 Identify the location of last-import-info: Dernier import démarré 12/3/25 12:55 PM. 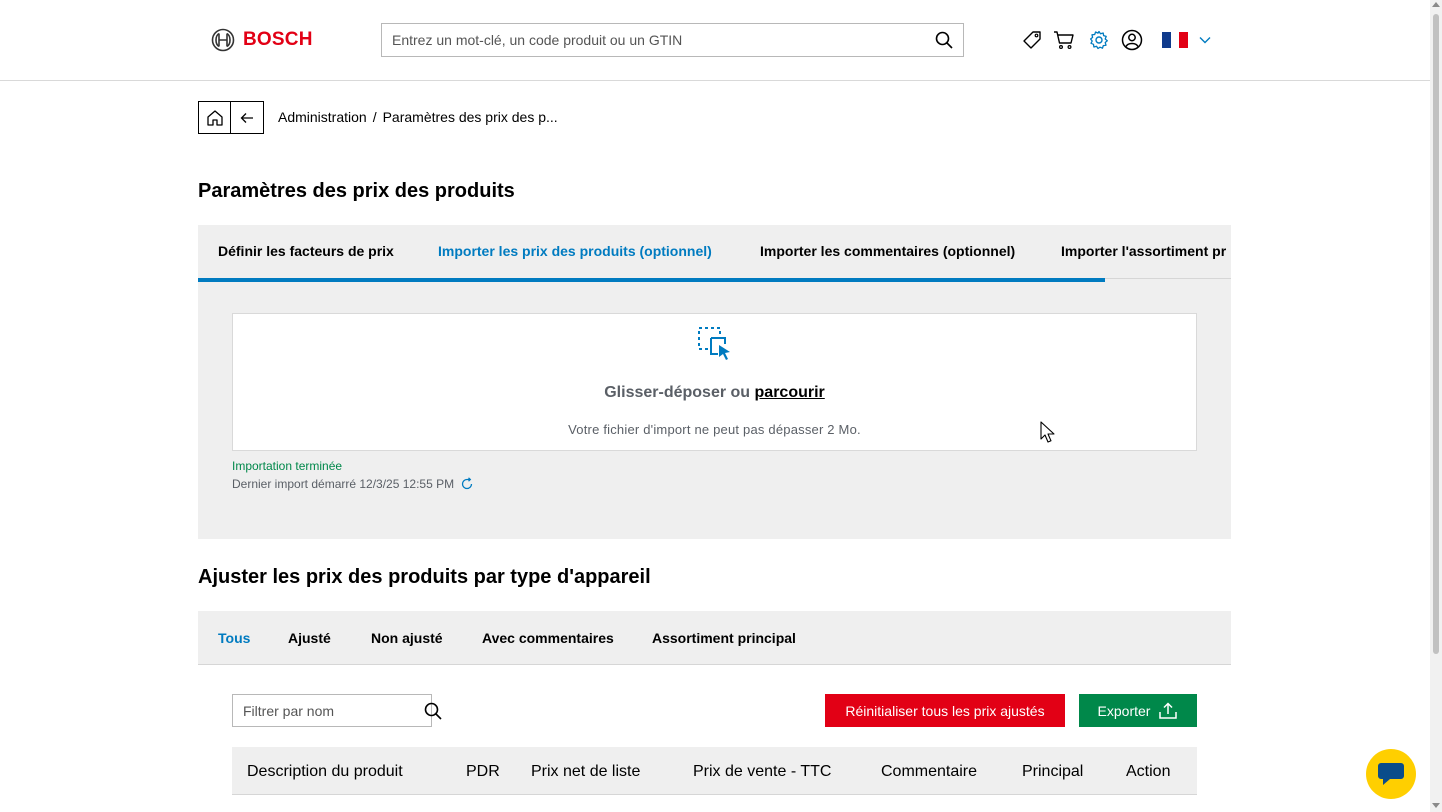
(353, 484).